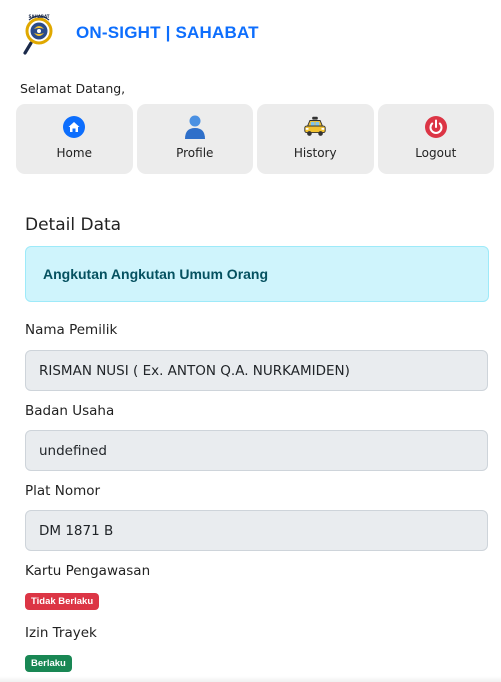 Image resolution: width=501 pixels, height=682 pixels. What do you see at coordinates (73, 225) in the screenshot?
I see `detail-title: Detail Data` at bounding box center [73, 225].